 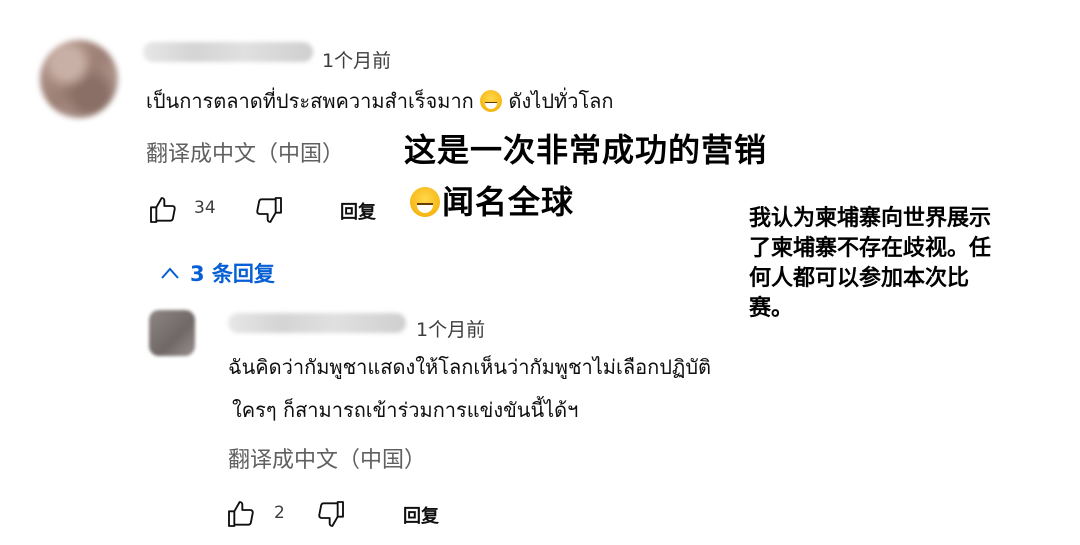 I want to click on reply-avatar, so click(x=172, y=333).